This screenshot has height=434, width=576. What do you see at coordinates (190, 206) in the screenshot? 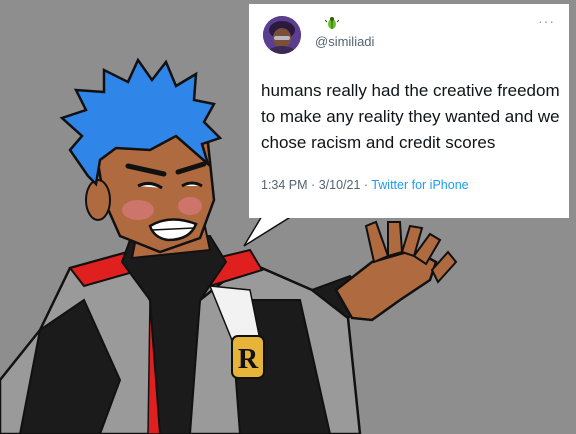
I see `blush-right` at bounding box center [190, 206].